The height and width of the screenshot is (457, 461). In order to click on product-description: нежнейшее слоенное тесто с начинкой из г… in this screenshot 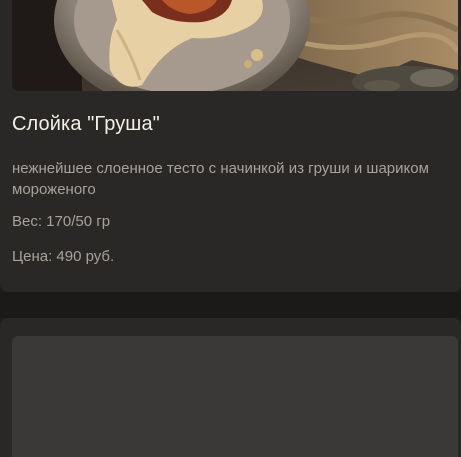, I will do `click(220, 179)`.